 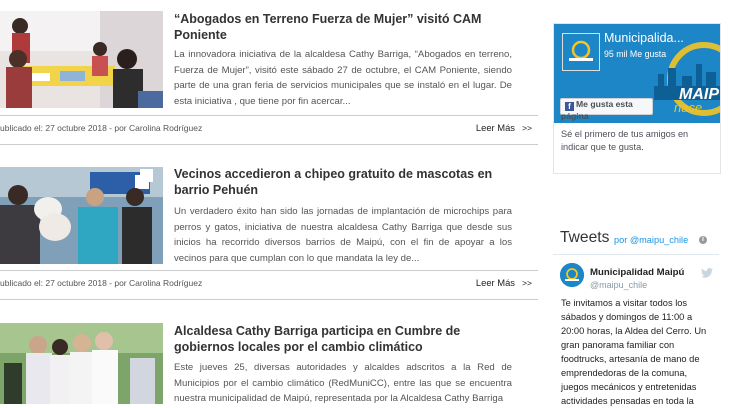 What do you see at coordinates (703, 240) in the screenshot?
I see `info-icon: i` at bounding box center [703, 240].